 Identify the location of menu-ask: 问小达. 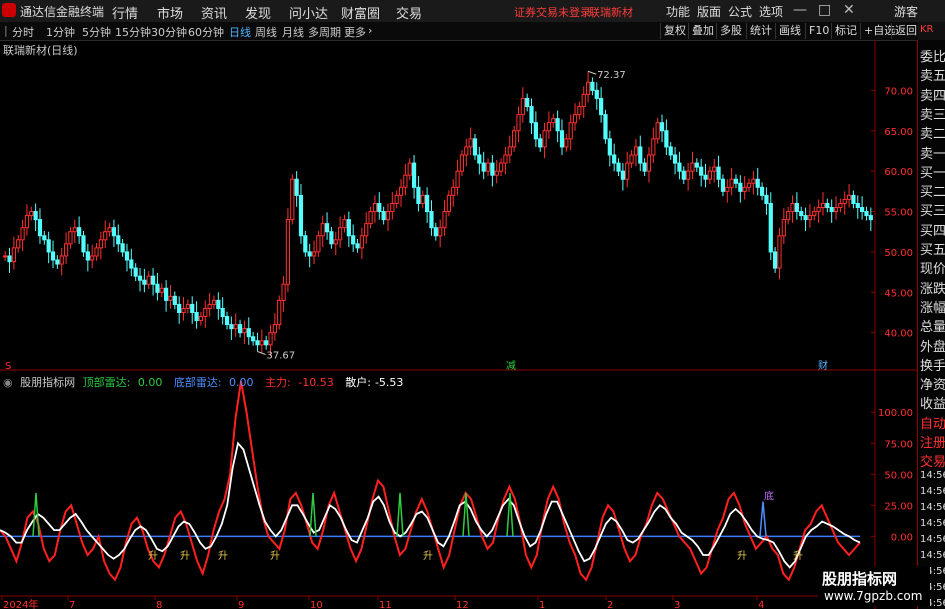
(308, 12).